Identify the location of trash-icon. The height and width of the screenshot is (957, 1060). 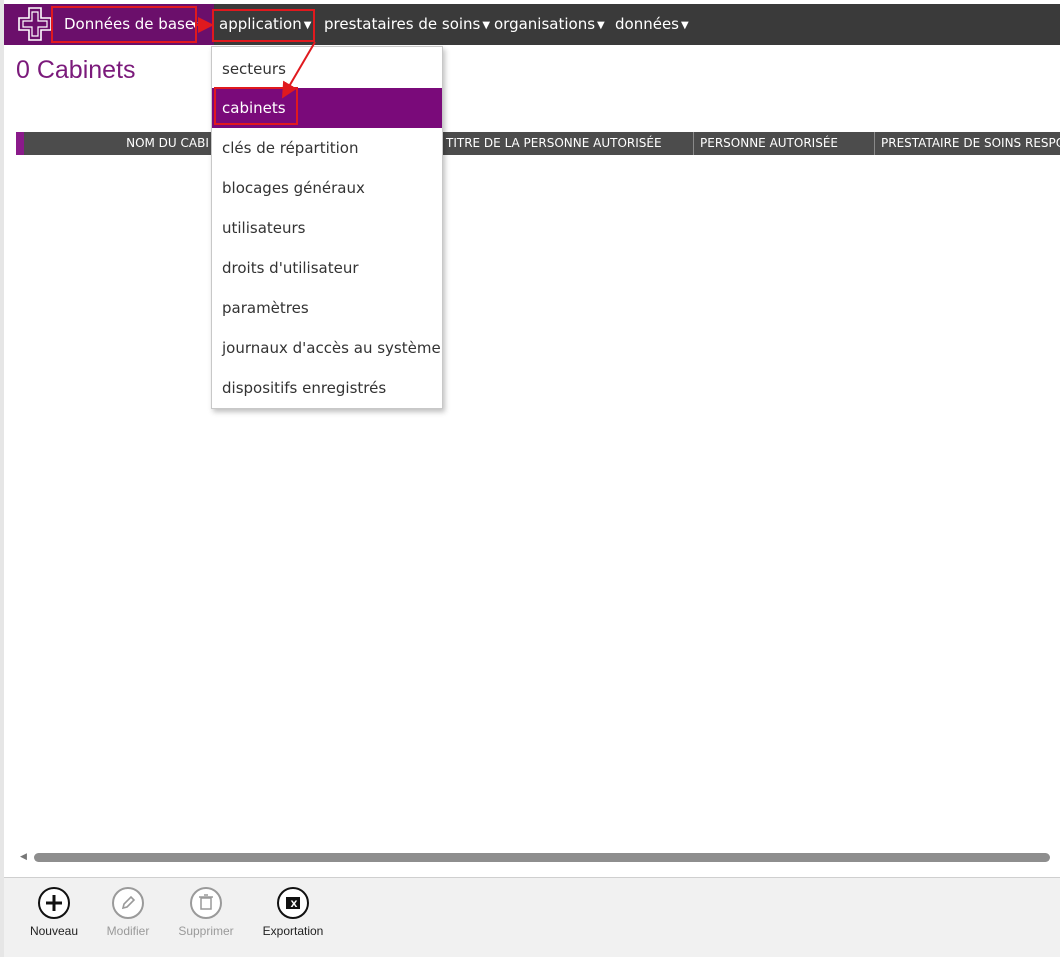
(206, 903).